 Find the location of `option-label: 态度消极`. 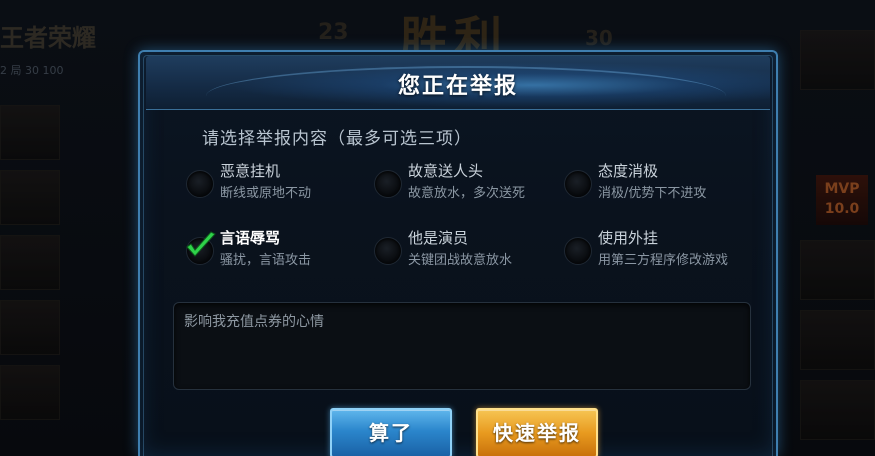

option-label: 态度消极 is located at coordinates (628, 171).